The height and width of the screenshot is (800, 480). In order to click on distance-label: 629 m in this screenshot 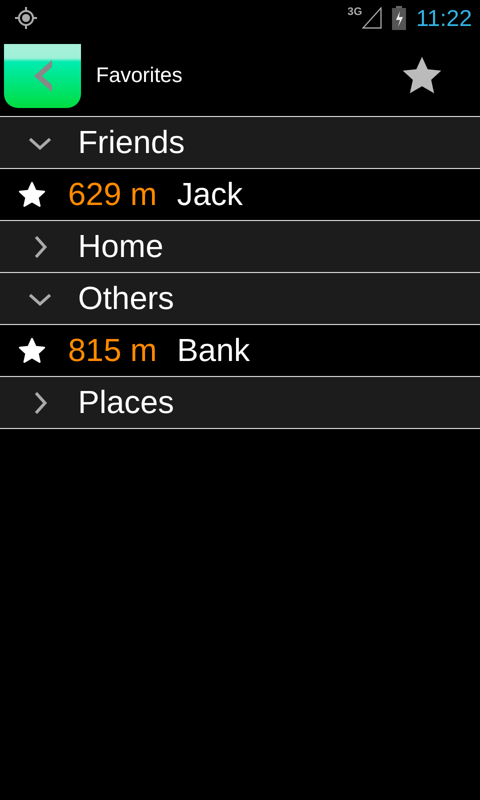, I will do `click(112, 194)`.